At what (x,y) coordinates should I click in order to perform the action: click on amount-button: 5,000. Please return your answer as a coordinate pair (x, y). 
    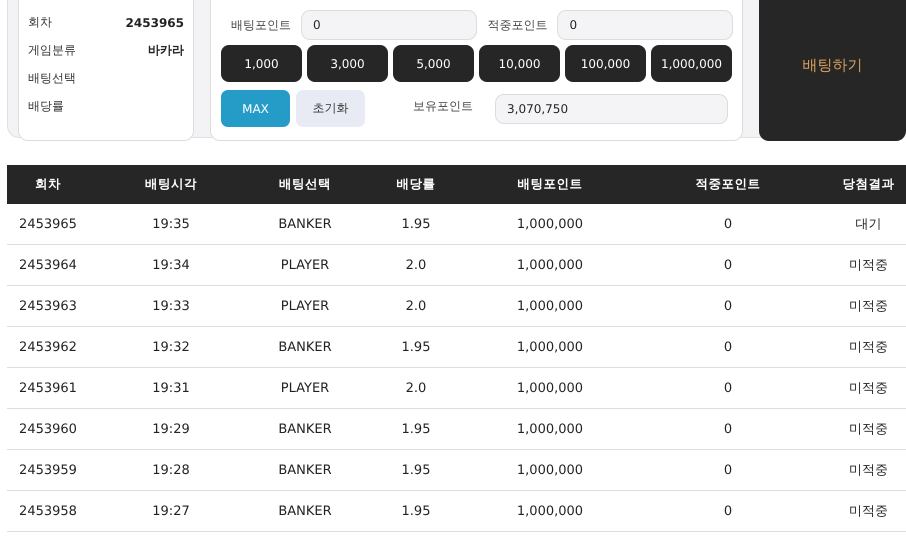
    Looking at the image, I should click on (433, 63).